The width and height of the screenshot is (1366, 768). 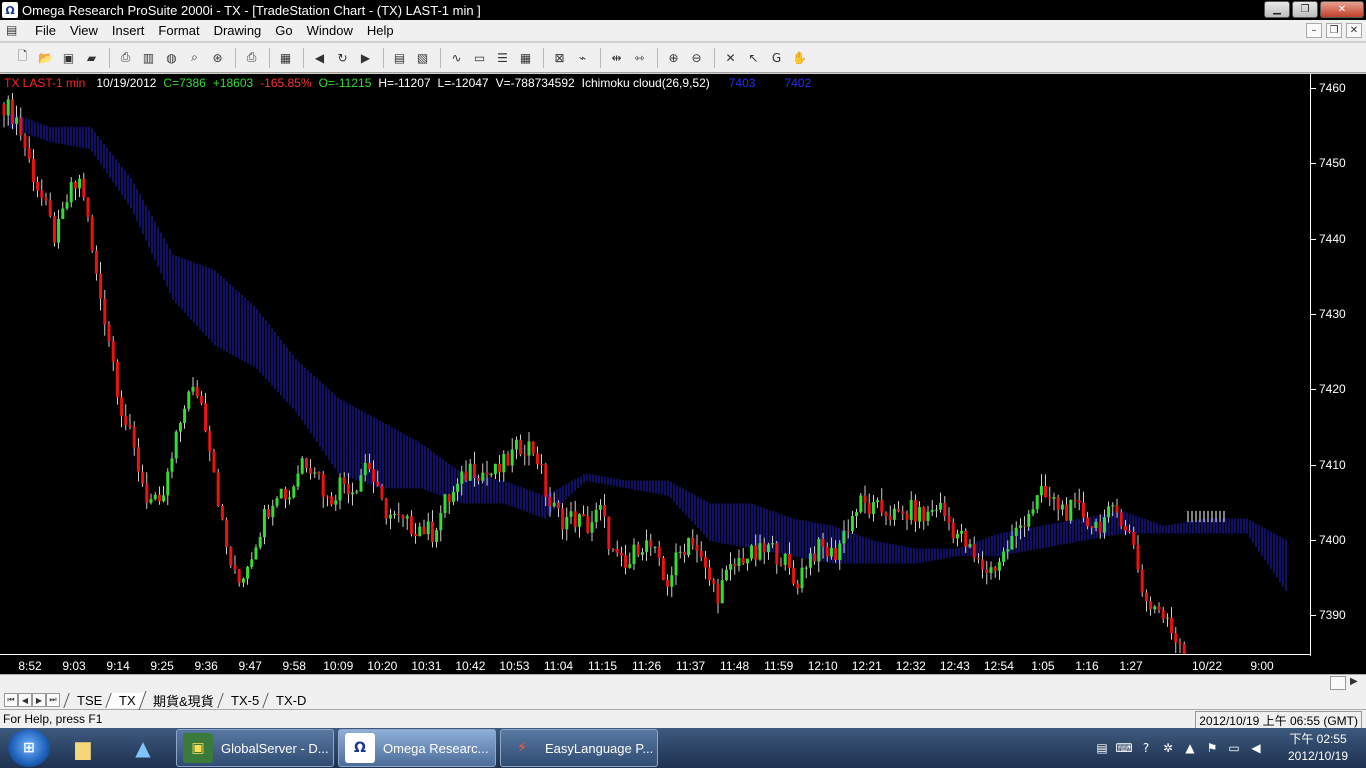 What do you see at coordinates (330, 30) in the screenshot?
I see `menu-window: Window` at bounding box center [330, 30].